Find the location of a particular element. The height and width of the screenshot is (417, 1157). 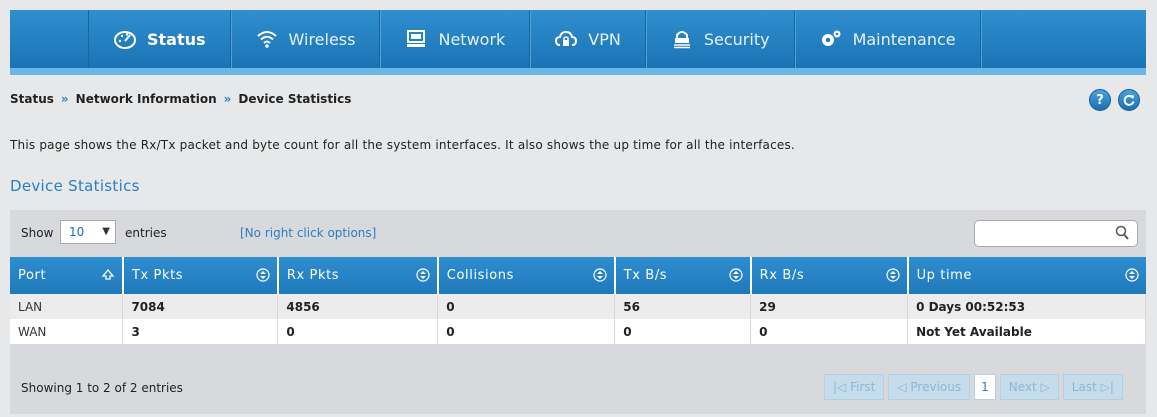

cell-rx-pkts: 0 is located at coordinates (358, 331).